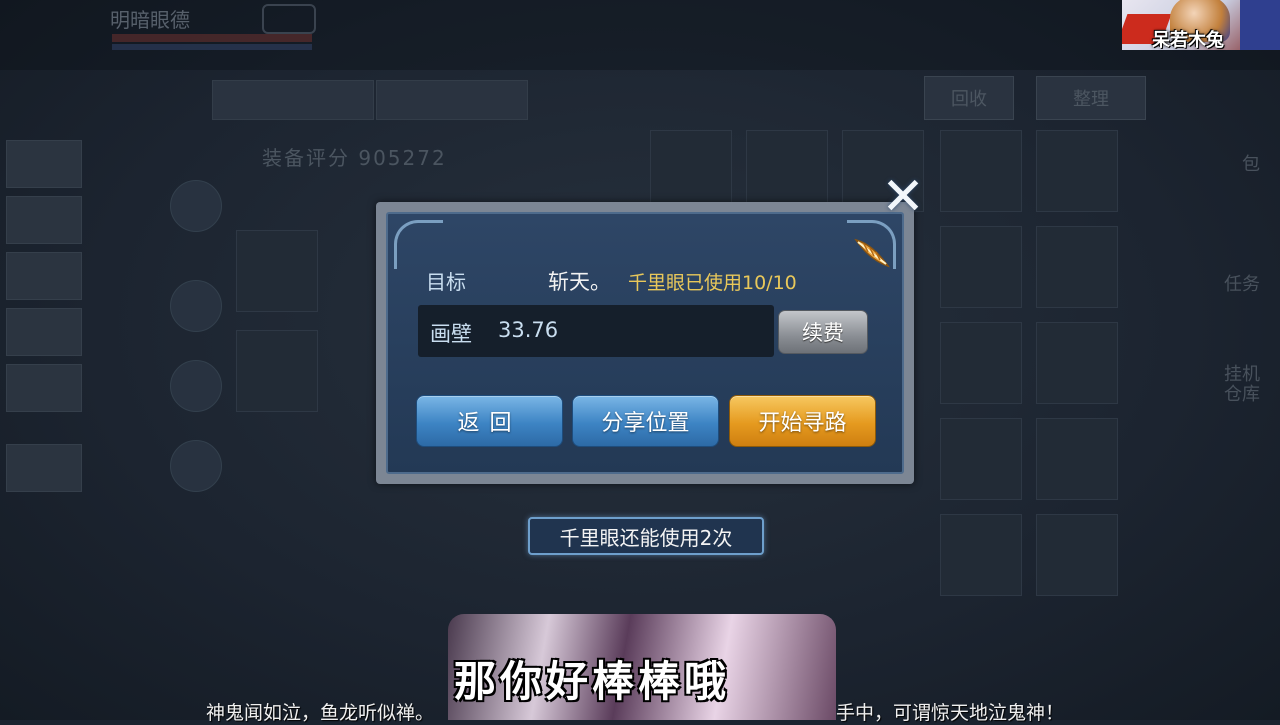  I want to click on side-label-storage: 仓库, so click(1242, 393).